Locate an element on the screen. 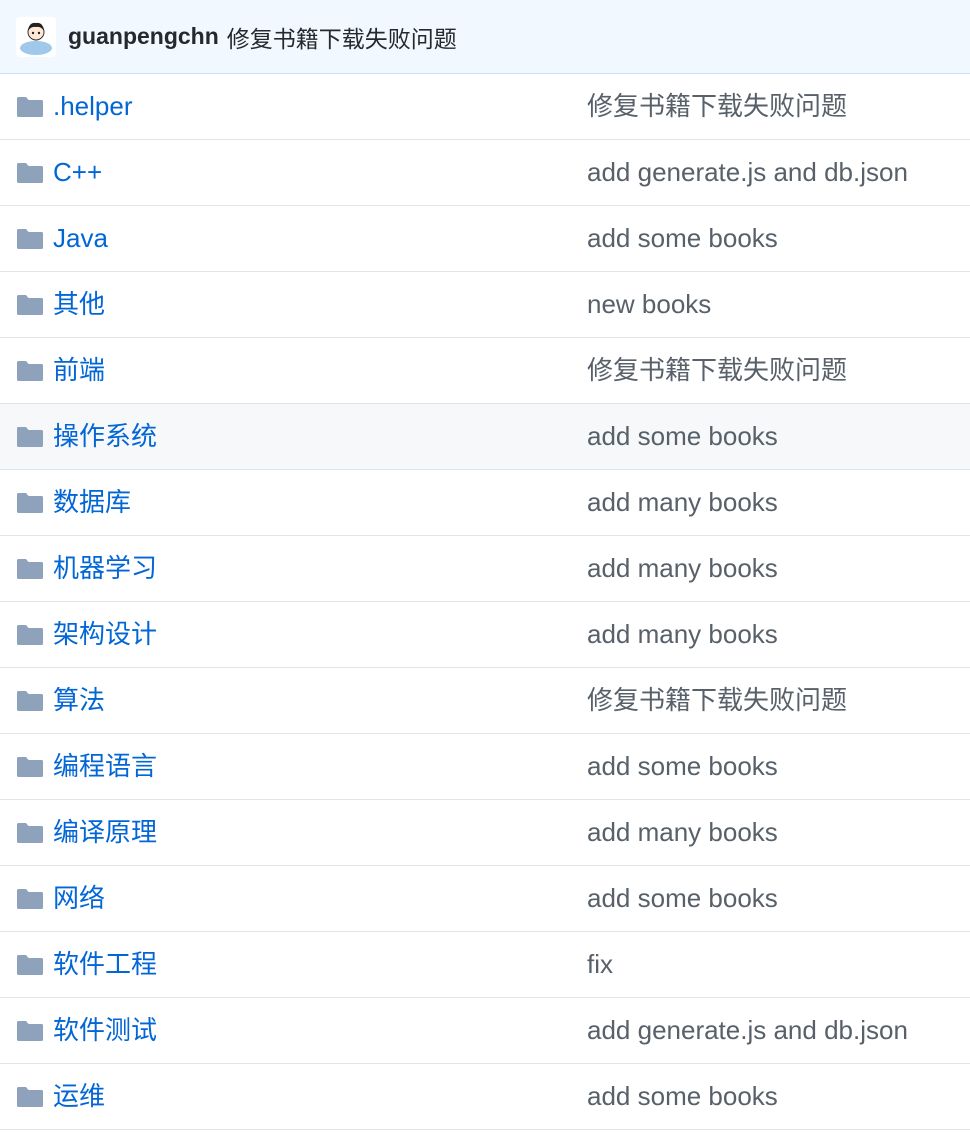 The height and width of the screenshot is (1132, 970). folder-name-link: 操作系统 is located at coordinates (105, 436).